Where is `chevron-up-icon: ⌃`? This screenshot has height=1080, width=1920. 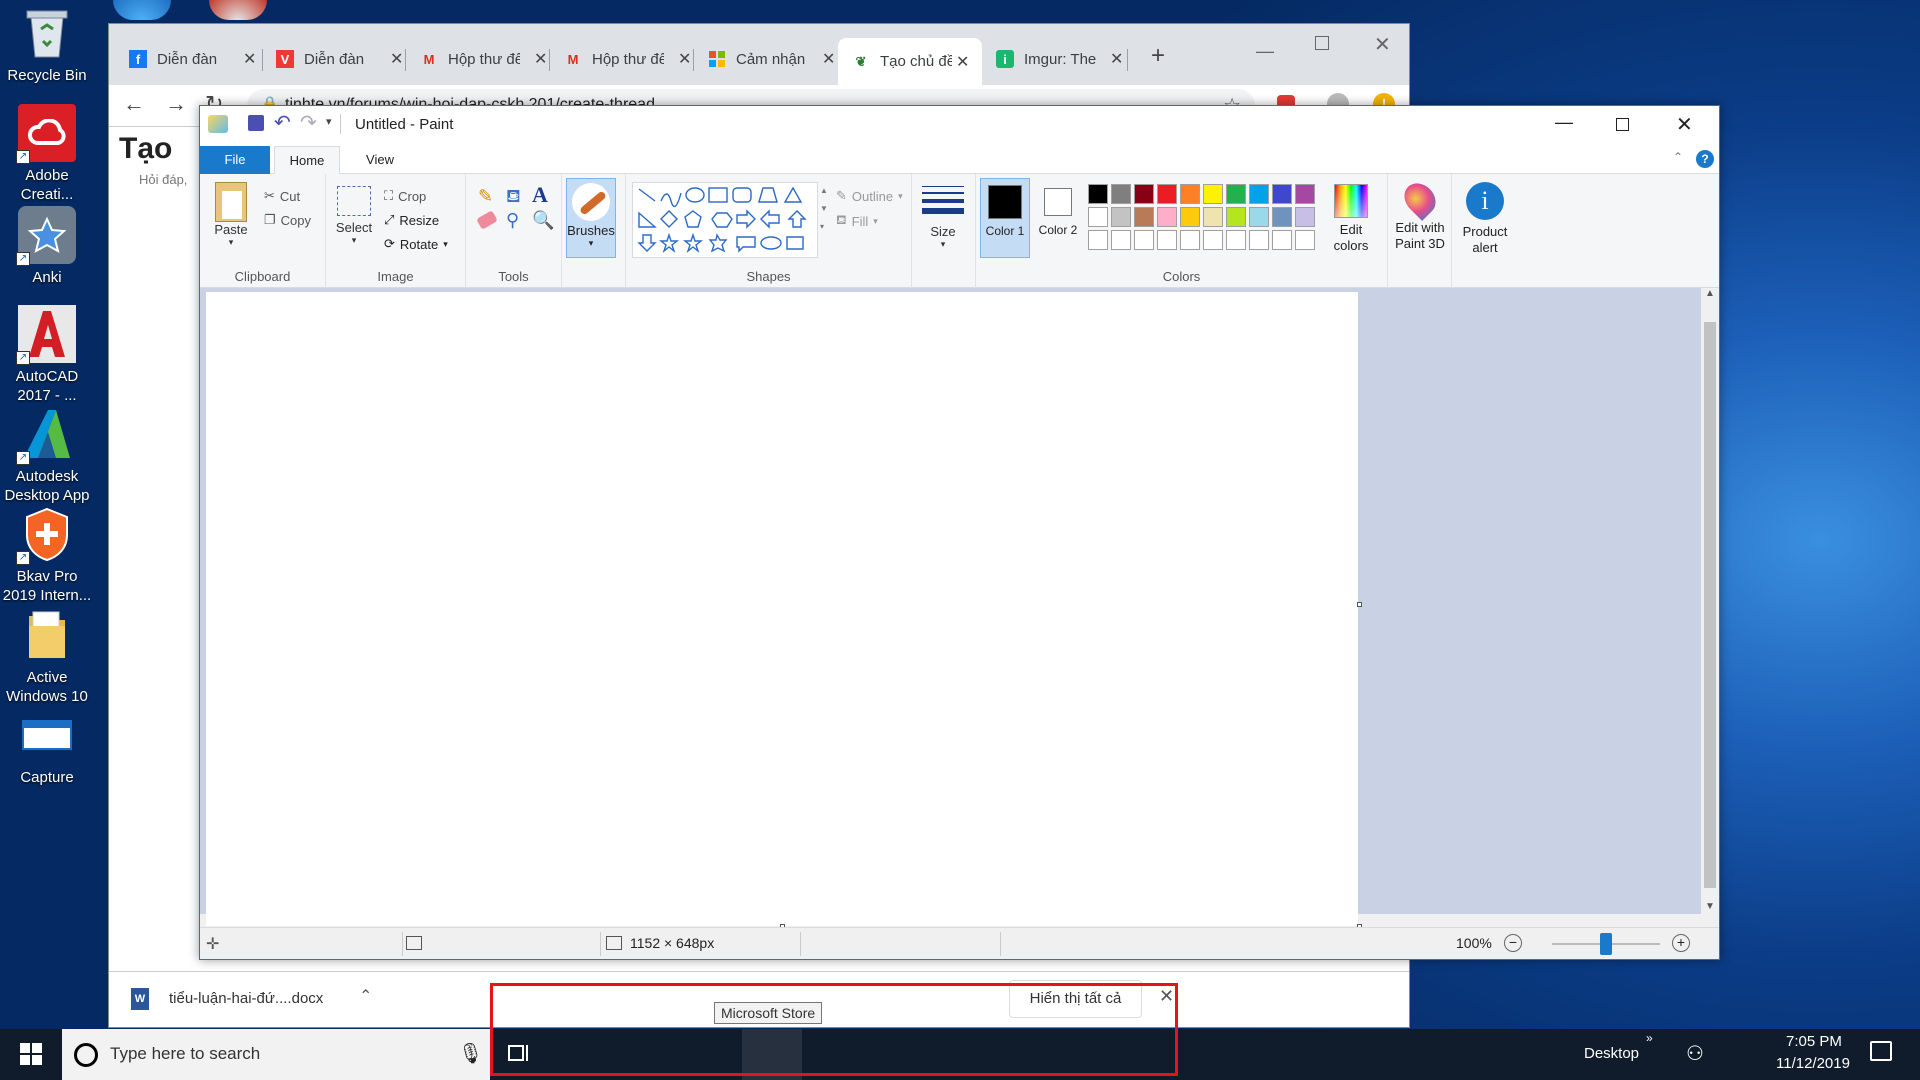
chevron-up-icon: ⌃ is located at coordinates (365, 996).